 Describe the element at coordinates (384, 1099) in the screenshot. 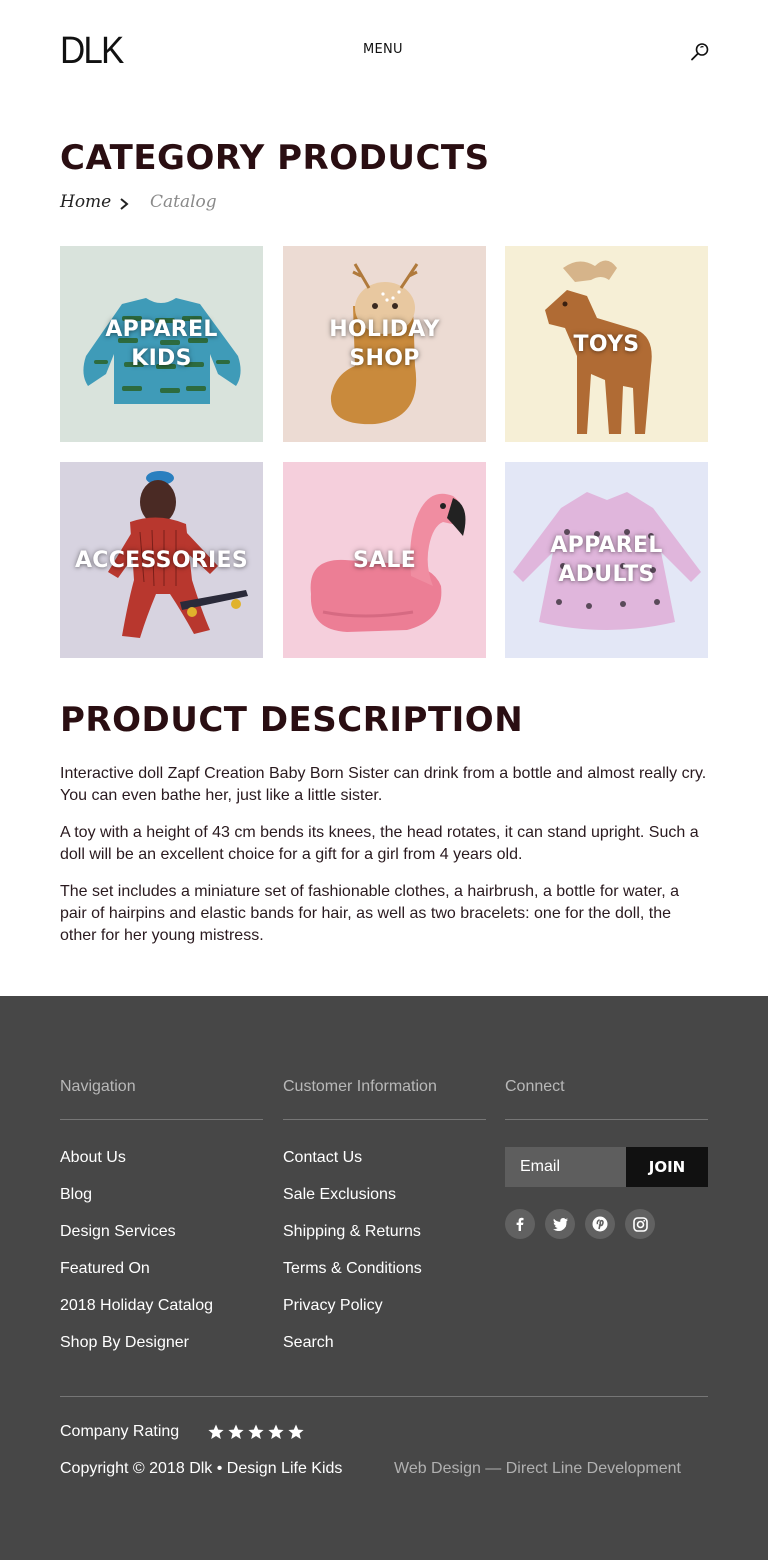

I see `footer-heading: Customer Information` at that location.